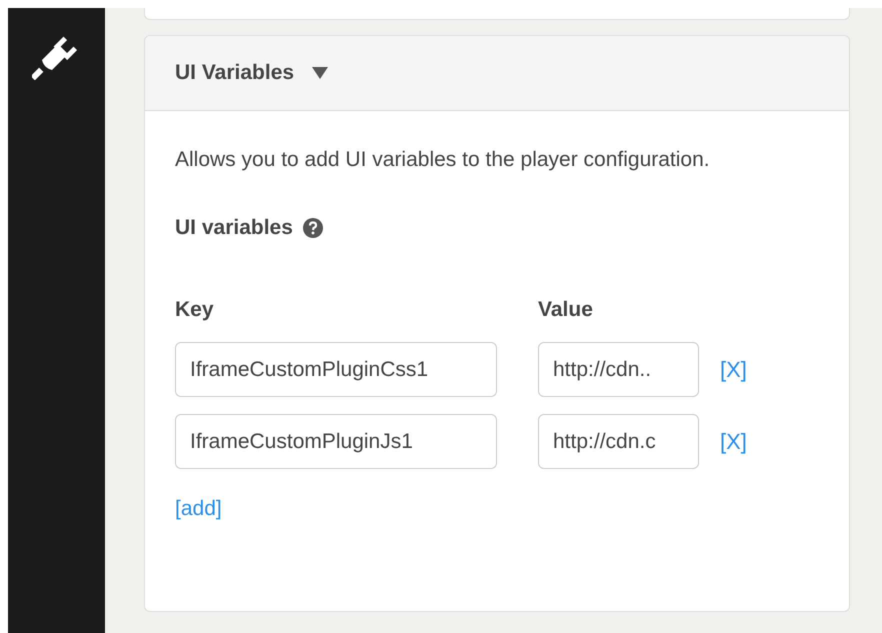 The height and width of the screenshot is (633, 882). What do you see at coordinates (234, 73) in the screenshot?
I see `panel-title: UI Variables` at bounding box center [234, 73].